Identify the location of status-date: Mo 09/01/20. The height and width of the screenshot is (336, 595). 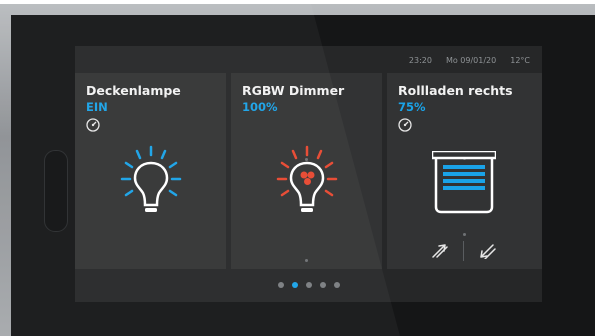
(471, 60).